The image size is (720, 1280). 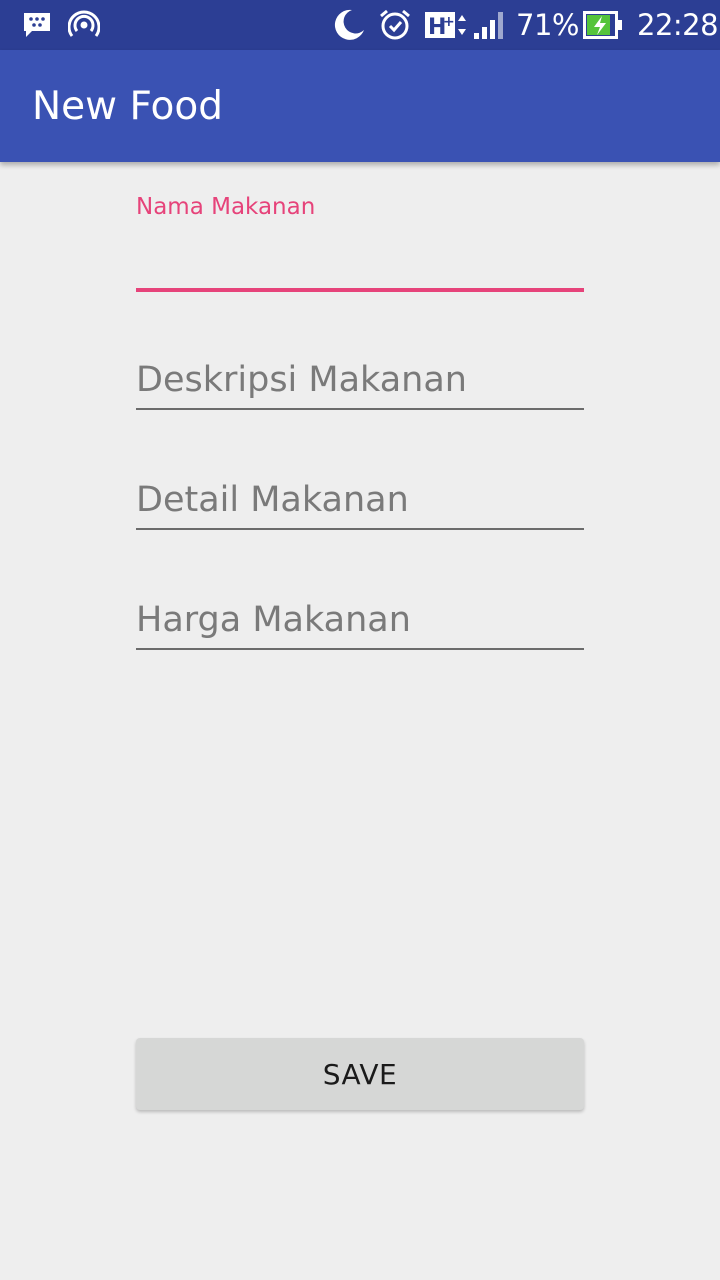 What do you see at coordinates (360, 260) in the screenshot?
I see `food-name-input` at bounding box center [360, 260].